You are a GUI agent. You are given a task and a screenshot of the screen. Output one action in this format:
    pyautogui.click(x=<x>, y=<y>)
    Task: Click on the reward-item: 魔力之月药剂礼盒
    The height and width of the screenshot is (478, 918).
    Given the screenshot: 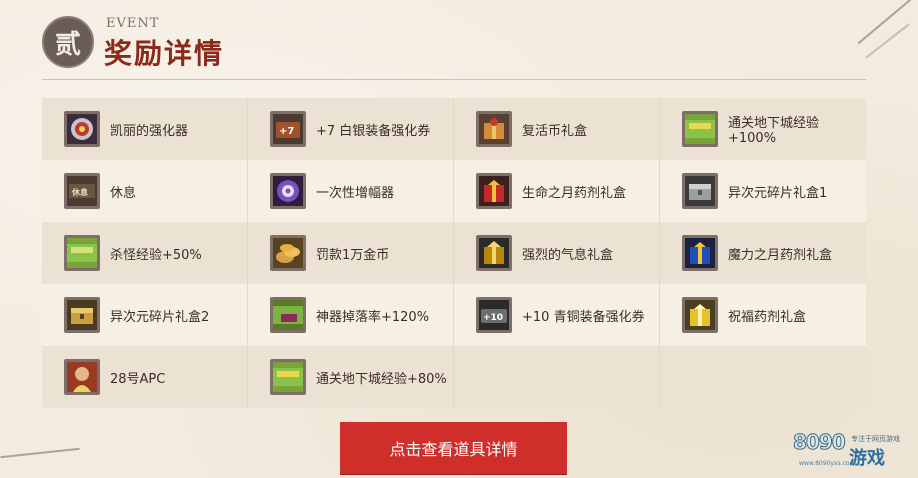 What is the action you would take?
    pyautogui.click(x=763, y=253)
    